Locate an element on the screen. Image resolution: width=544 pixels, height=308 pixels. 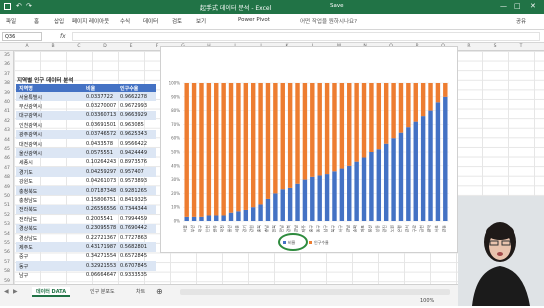
cell-region: 울산광역시 is located at coordinates (30, 153).